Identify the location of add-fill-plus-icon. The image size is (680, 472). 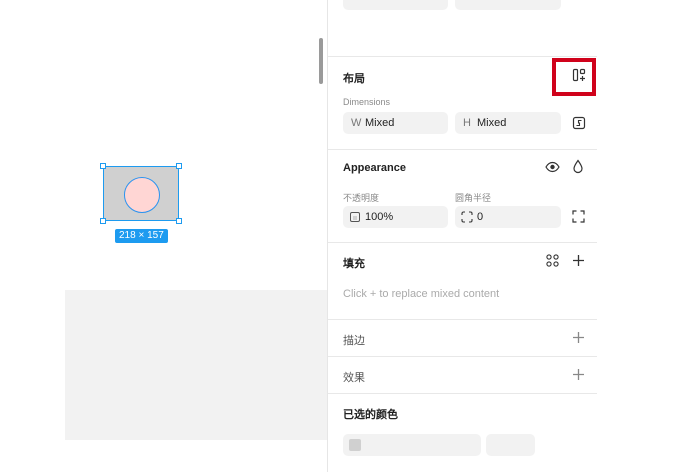
(578, 260).